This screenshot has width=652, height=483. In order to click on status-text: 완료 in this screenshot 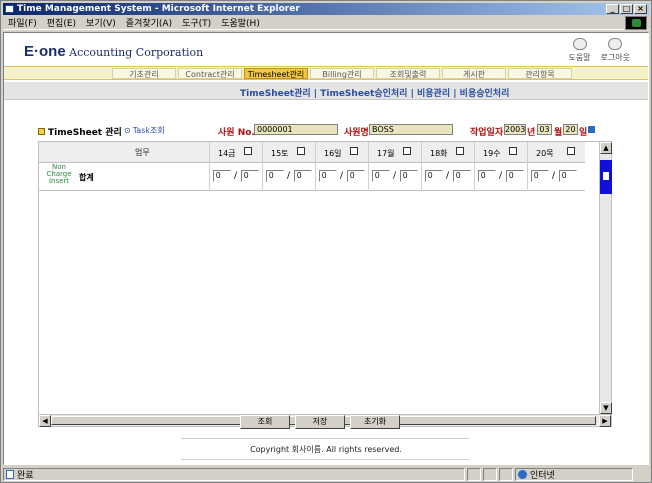, I will do `click(25, 475)`.